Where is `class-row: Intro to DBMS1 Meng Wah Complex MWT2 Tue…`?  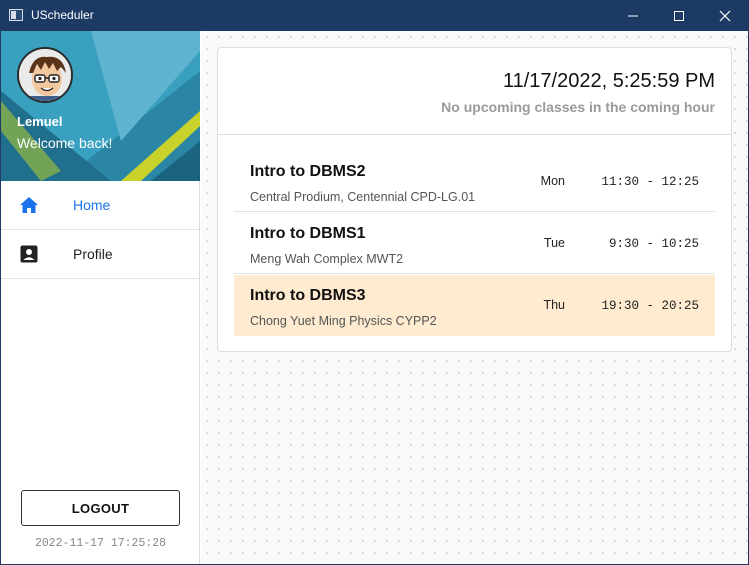 class-row: Intro to DBMS1 Meng Wah Complex MWT2 Tue… is located at coordinates (474, 243).